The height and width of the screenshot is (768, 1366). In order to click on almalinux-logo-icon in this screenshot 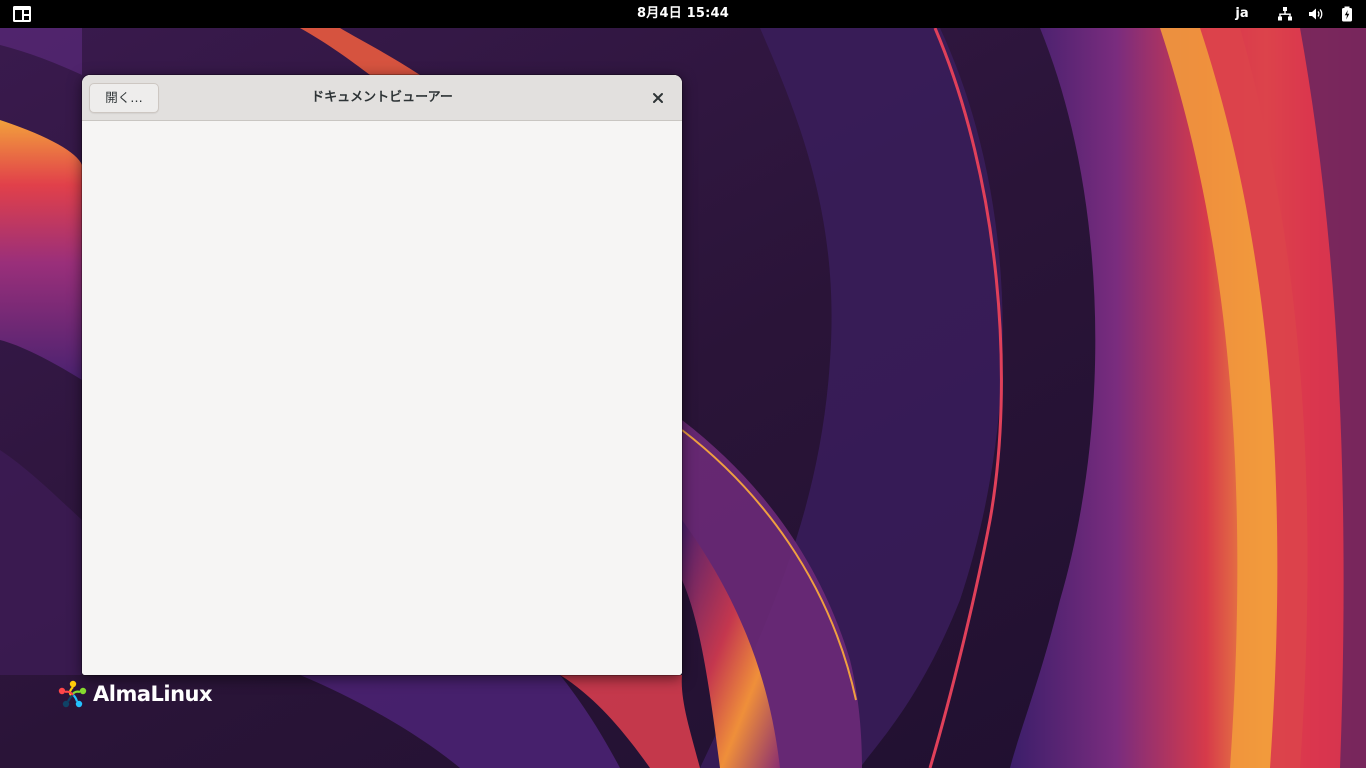, I will do `click(72, 694)`.